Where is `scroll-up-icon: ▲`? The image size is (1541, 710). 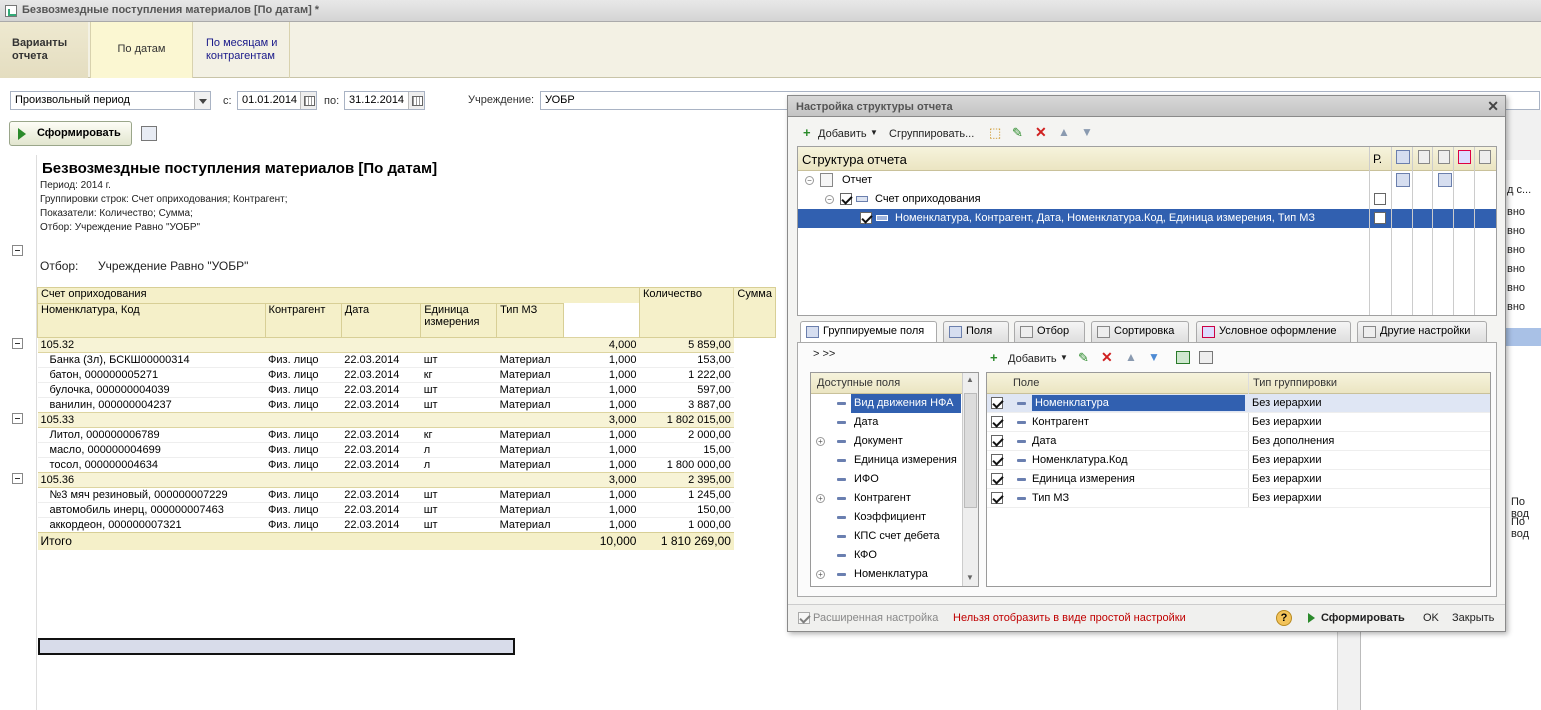 scroll-up-icon: ▲ is located at coordinates (970, 379).